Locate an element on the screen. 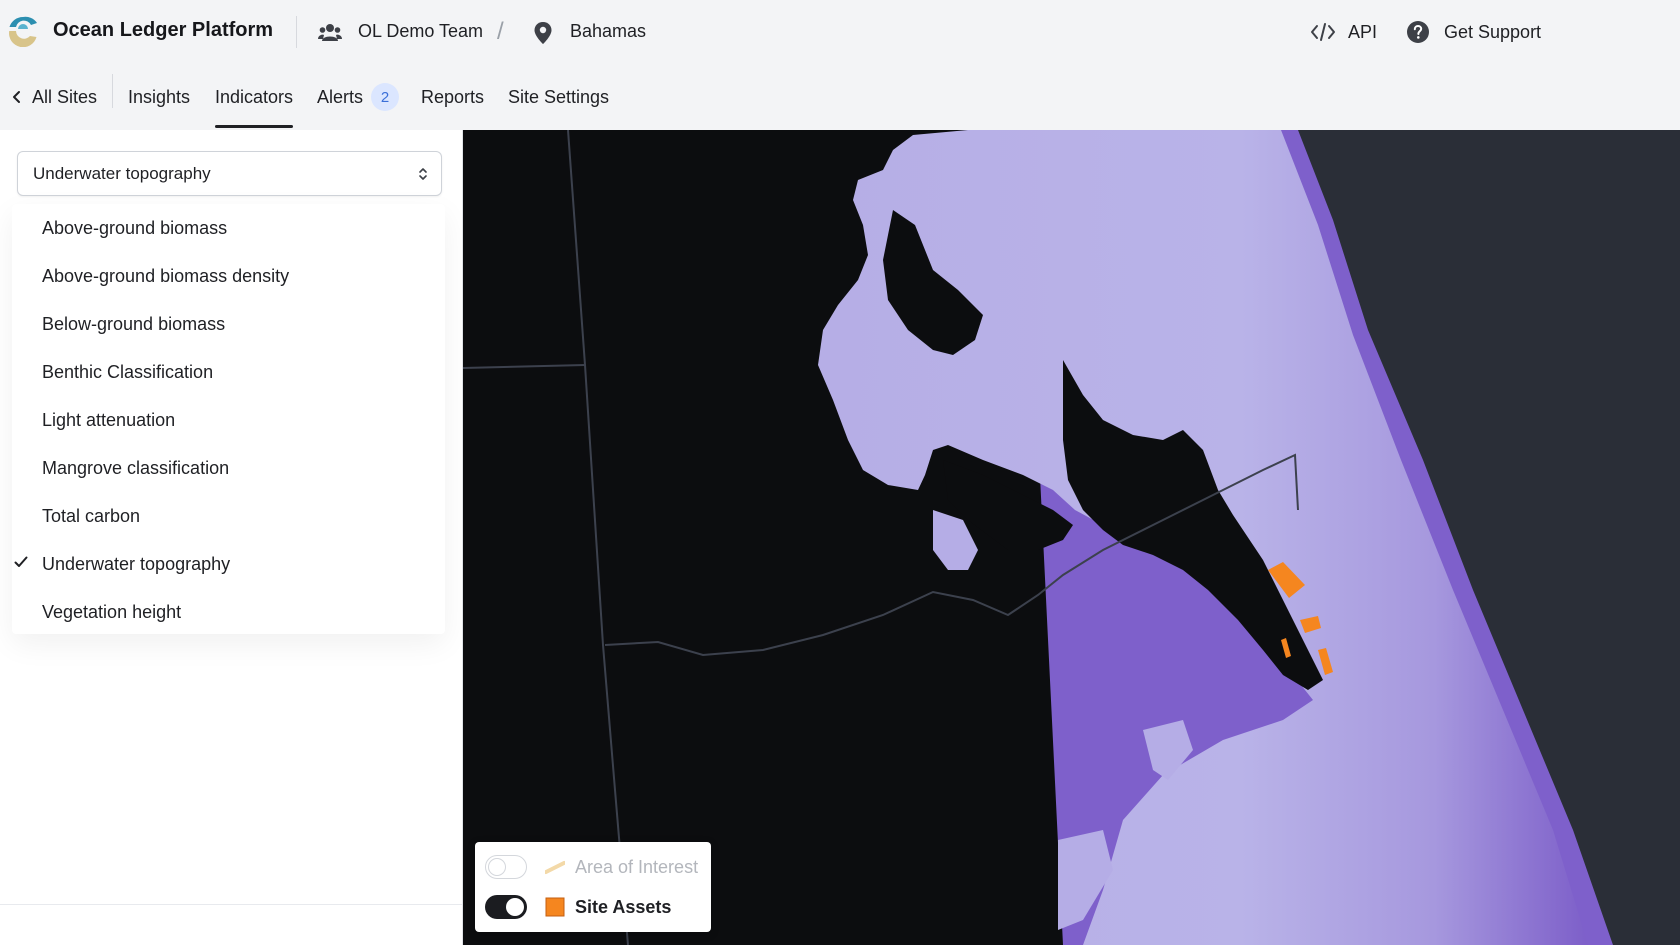  option-above-ground-biomass: Above-ground biomass is located at coordinates (228, 228).